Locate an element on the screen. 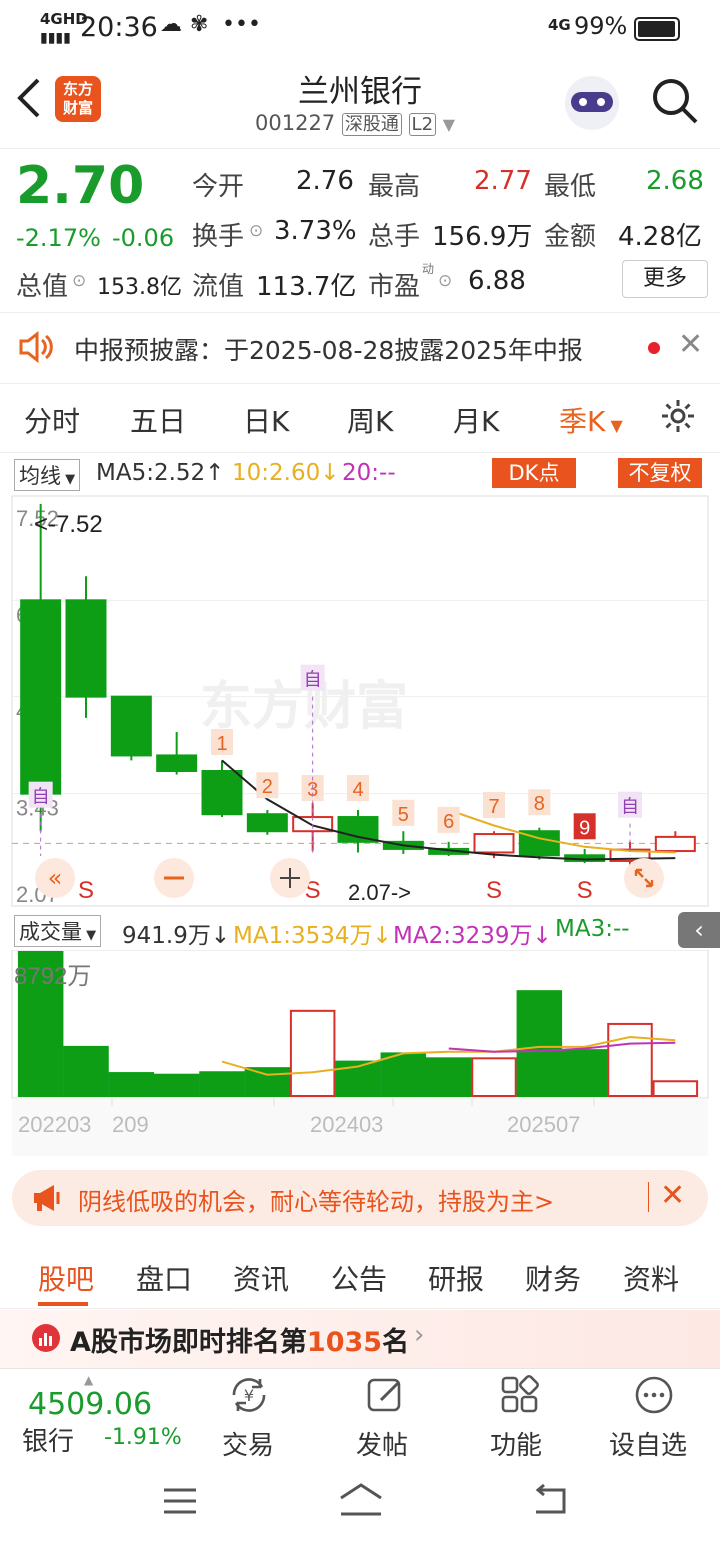 This screenshot has width=720, height=1544. rank-text: A股市场即时排名第1035名 is located at coordinates (239, 1339).